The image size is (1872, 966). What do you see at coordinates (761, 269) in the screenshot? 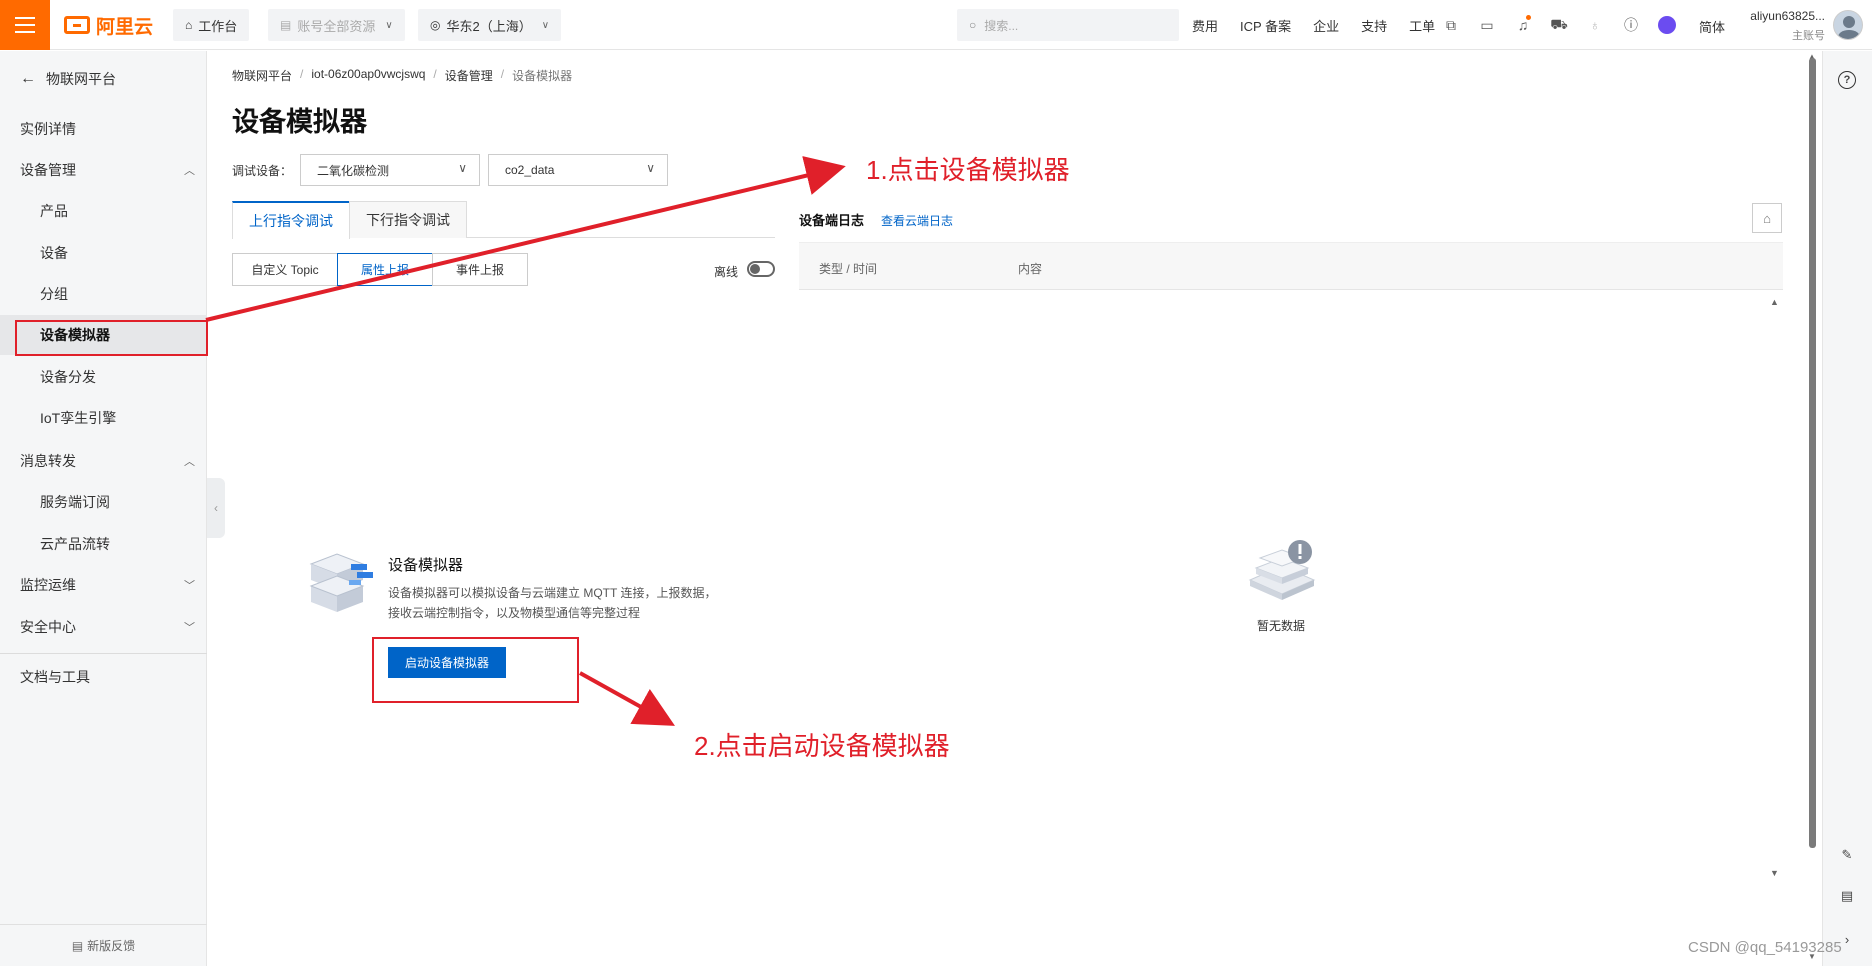
I see `online-toggle` at bounding box center [761, 269].